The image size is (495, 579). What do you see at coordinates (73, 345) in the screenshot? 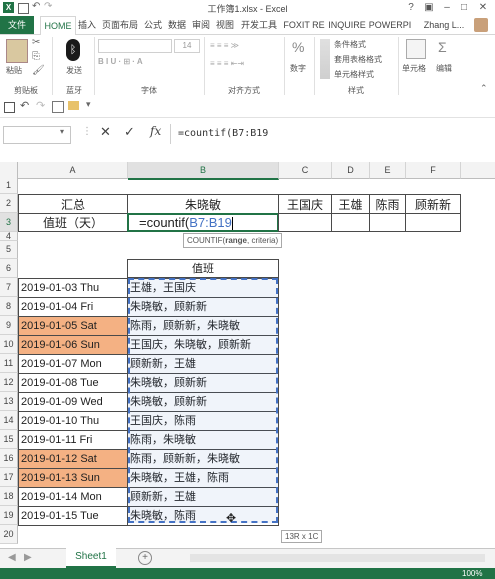
I see `duty-date-cell: 2019-01-06 Sun` at bounding box center [73, 345].